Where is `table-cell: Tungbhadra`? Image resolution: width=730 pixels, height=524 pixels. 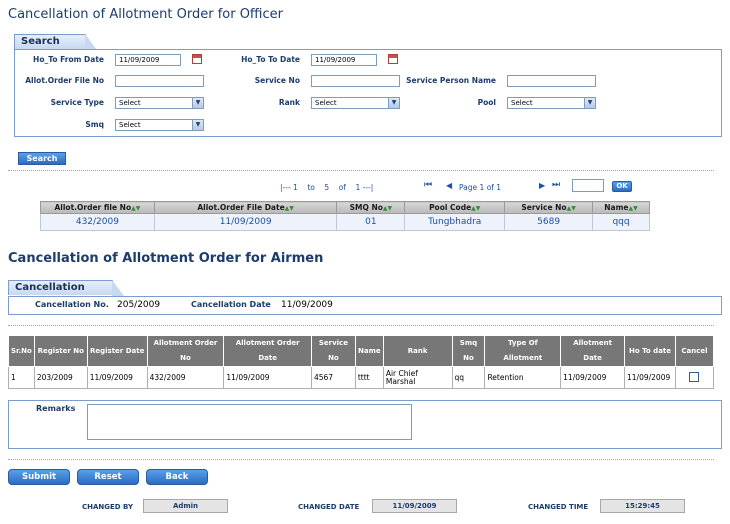 table-cell: Tungbhadra is located at coordinates (455, 222).